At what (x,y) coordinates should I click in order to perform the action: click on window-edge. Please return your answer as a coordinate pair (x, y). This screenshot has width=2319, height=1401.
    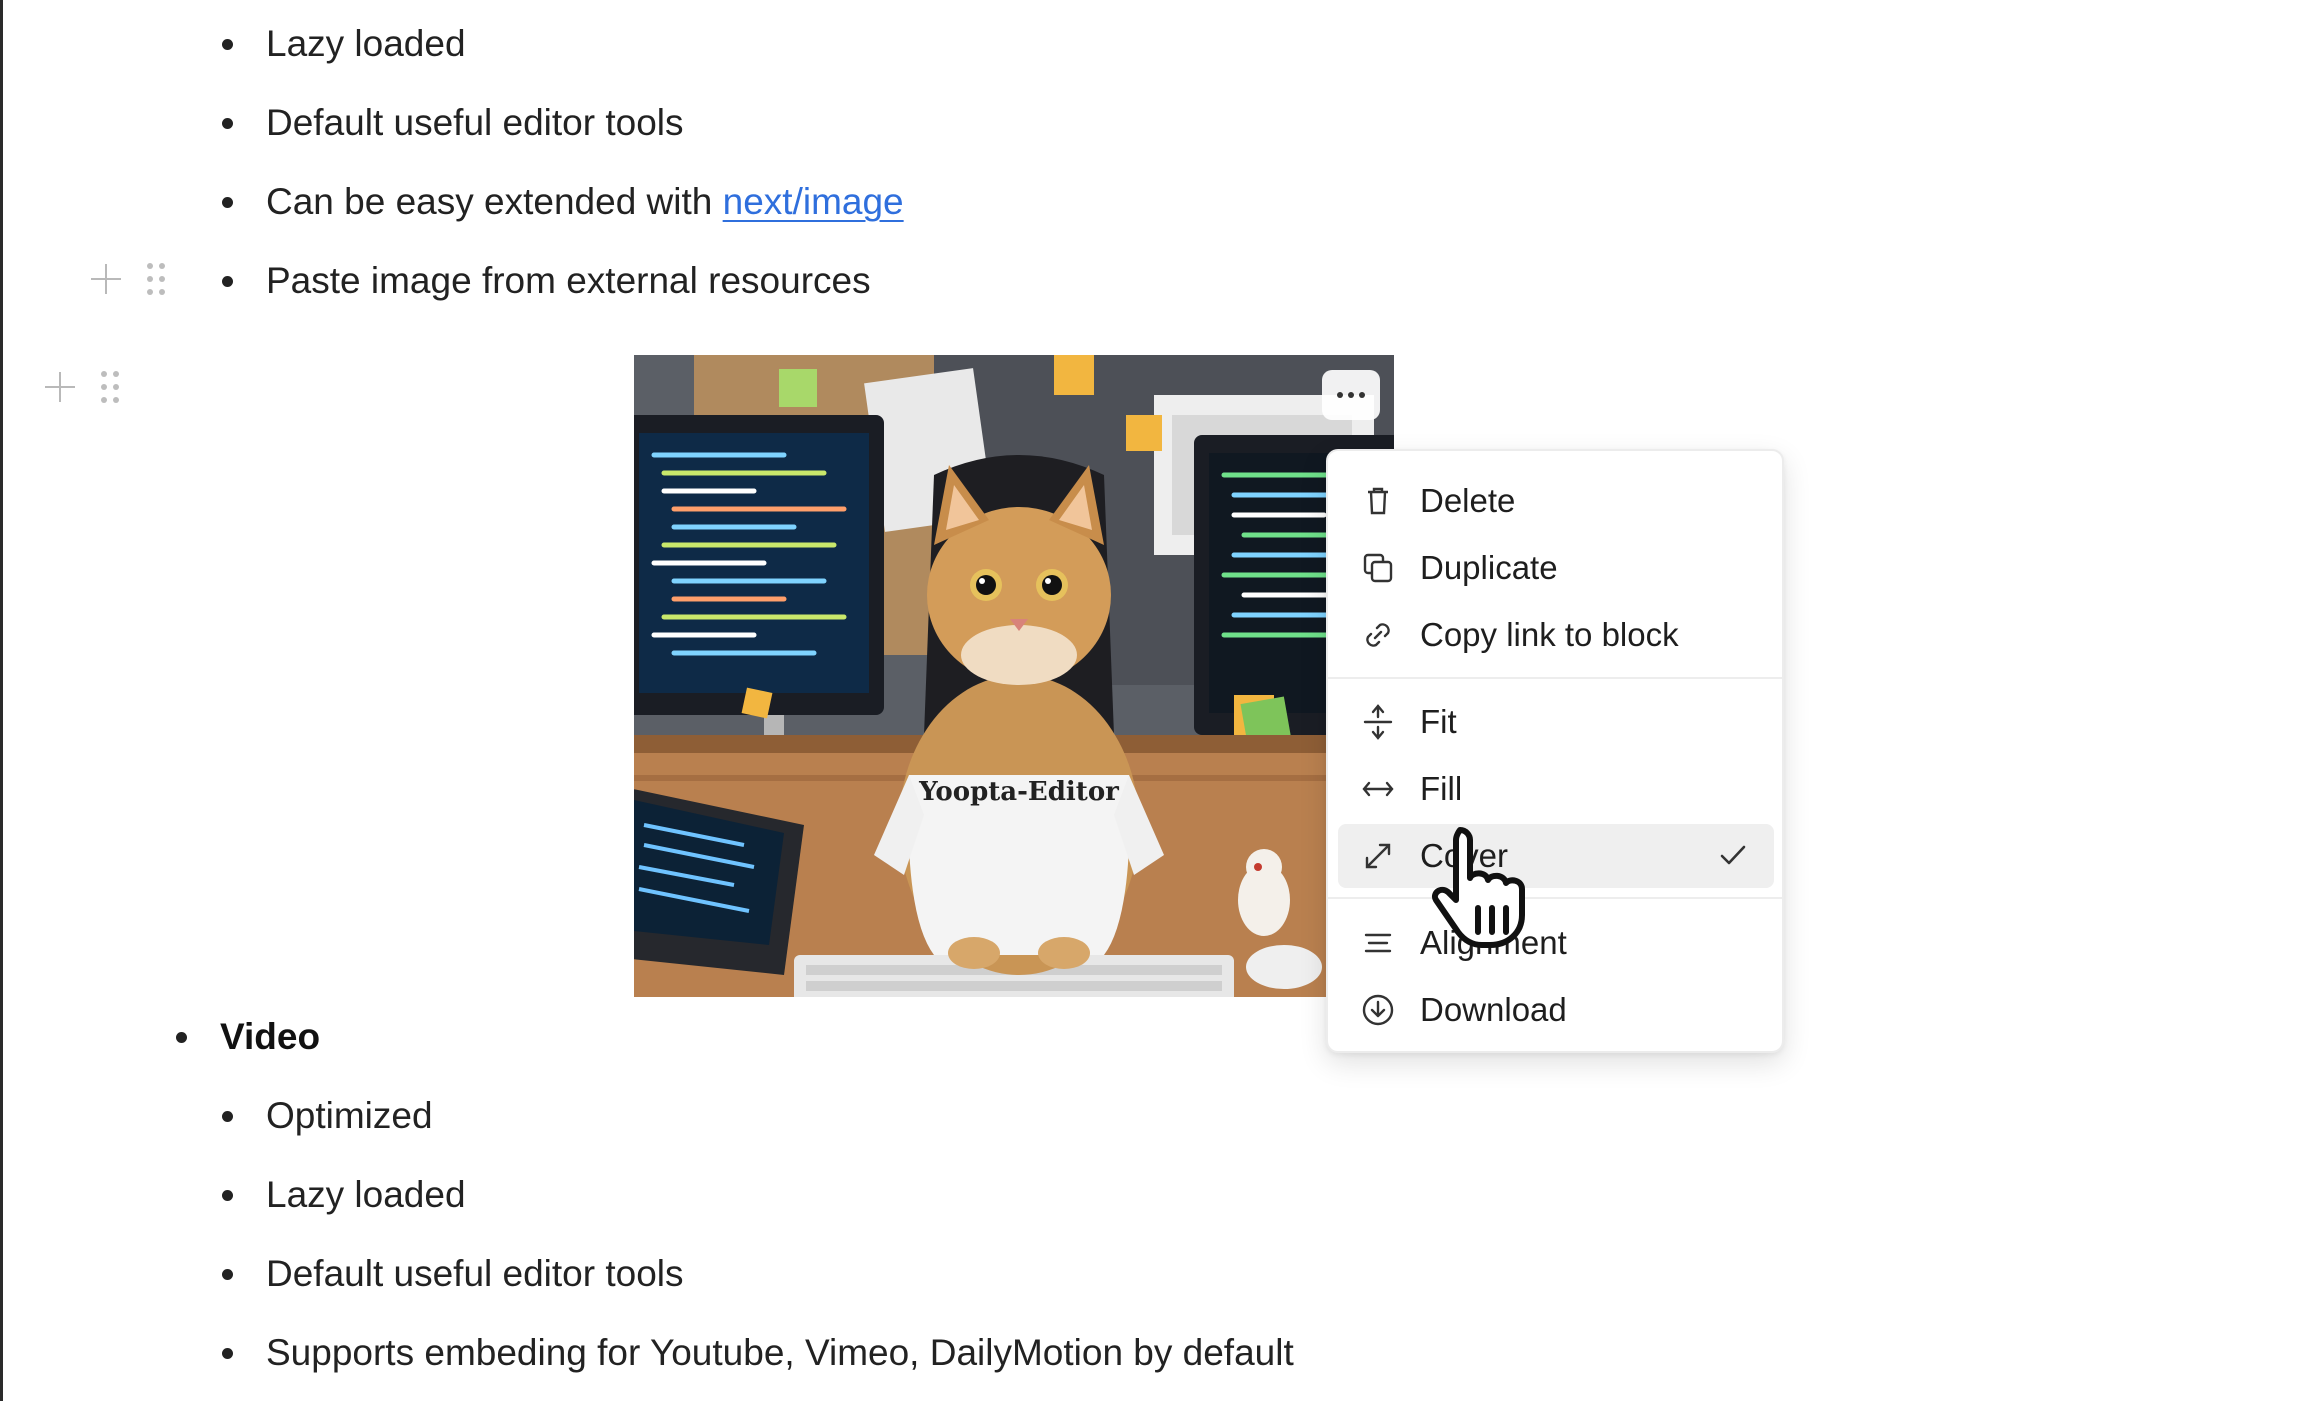
    Looking at the image, I should click on (1, 700).